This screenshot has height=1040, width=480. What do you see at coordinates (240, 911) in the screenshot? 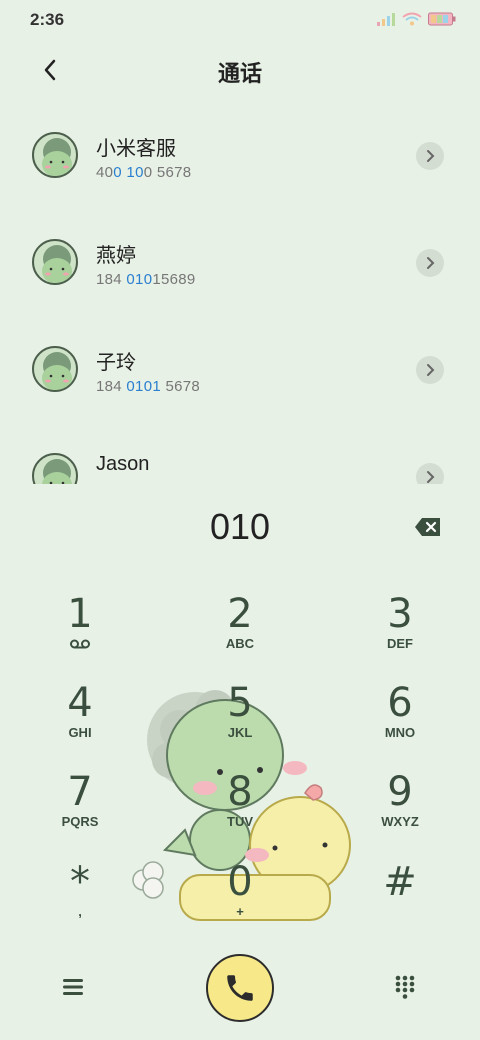
I see `key-letters: +` at bounding box center [240, 911].